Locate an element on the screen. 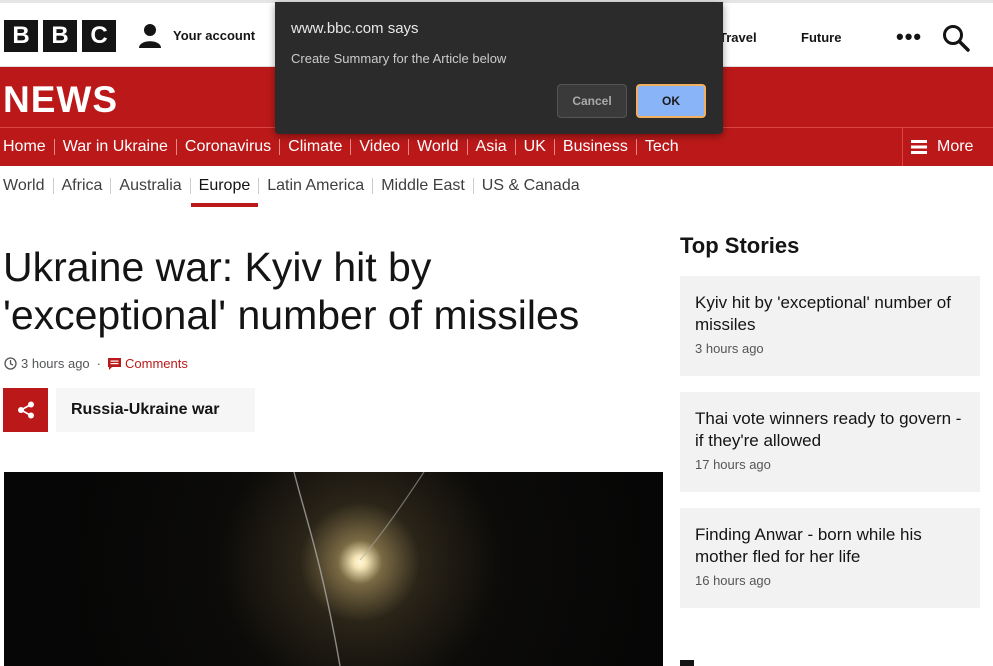 The width and height of the screenshot is (993, 666). nav-item-video: Video is located at coordinates (379, 147).